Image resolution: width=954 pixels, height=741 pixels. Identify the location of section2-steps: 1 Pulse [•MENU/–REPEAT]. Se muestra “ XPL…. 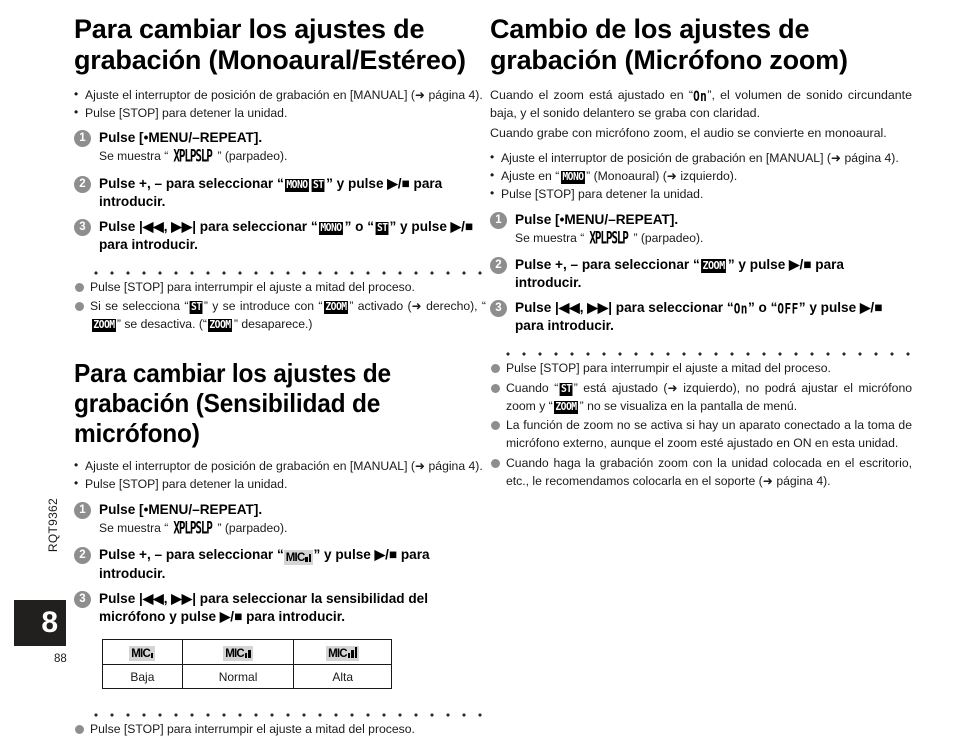
(280, 563).